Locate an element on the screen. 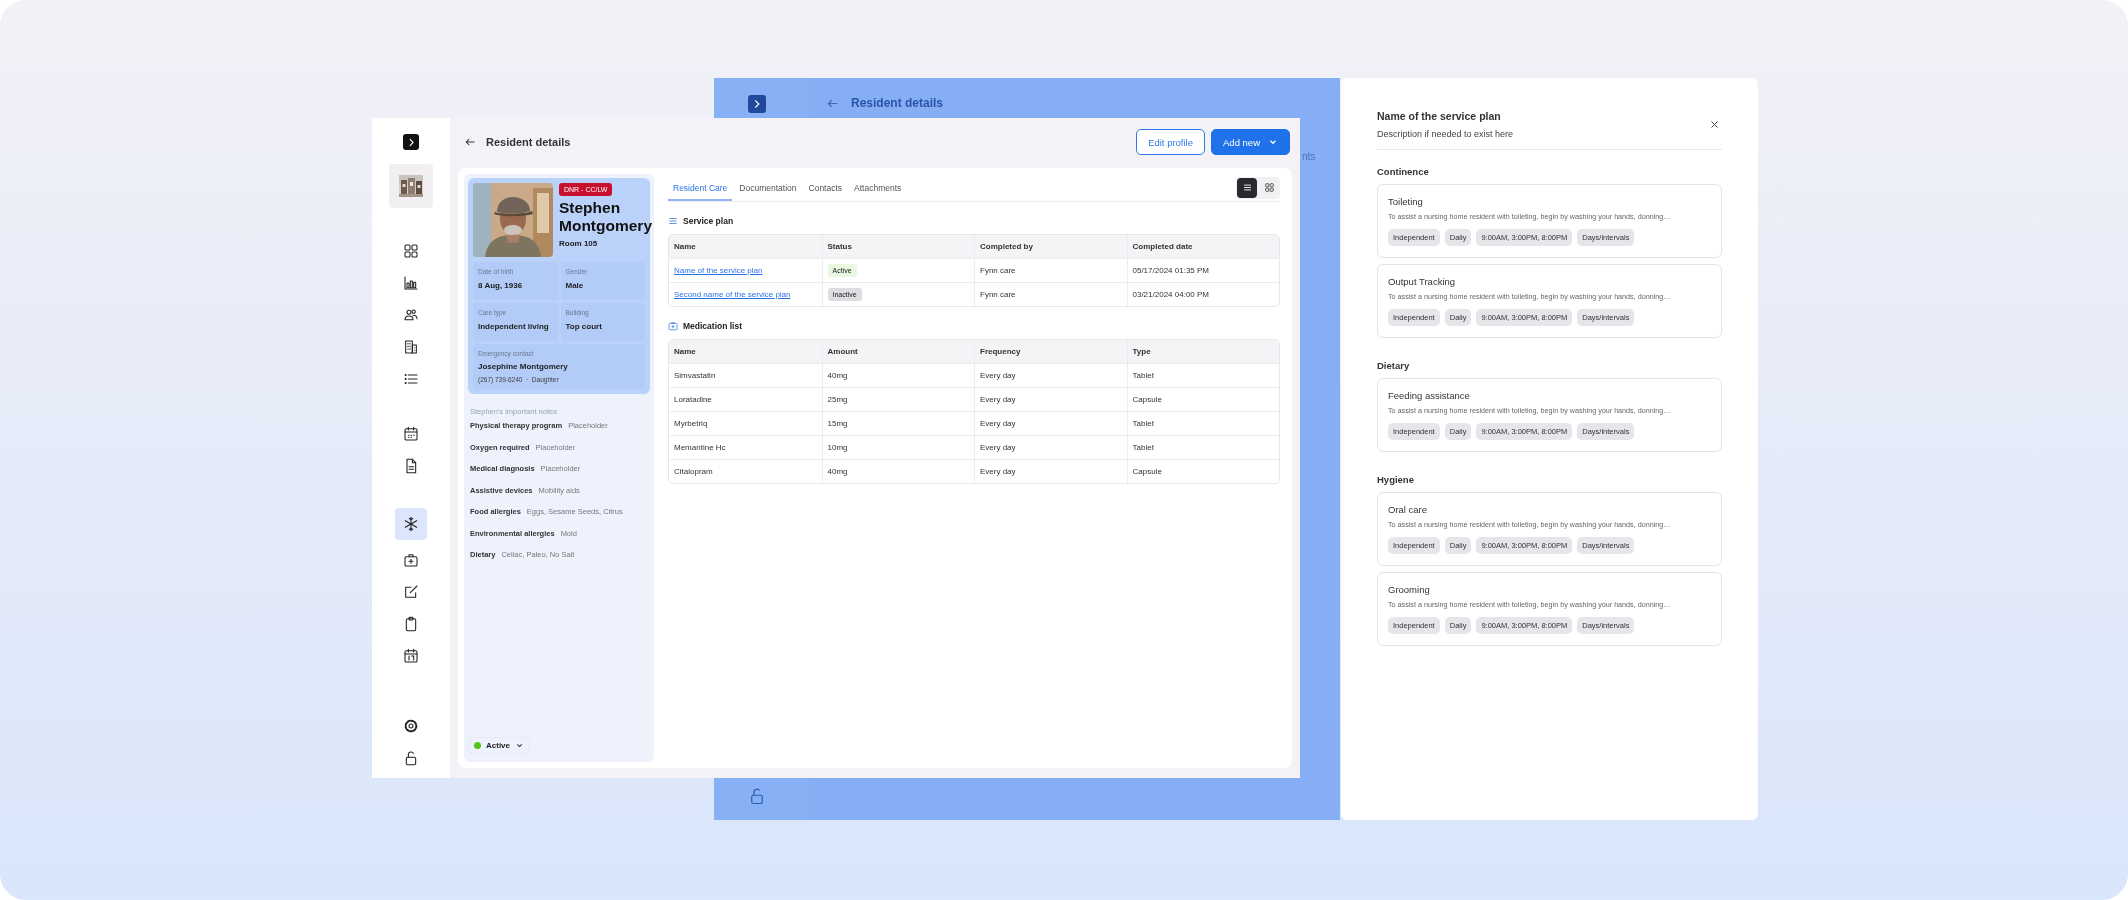 The image size is (2128, 900). task-title: Grooming is located at coordinates (1409, 589).